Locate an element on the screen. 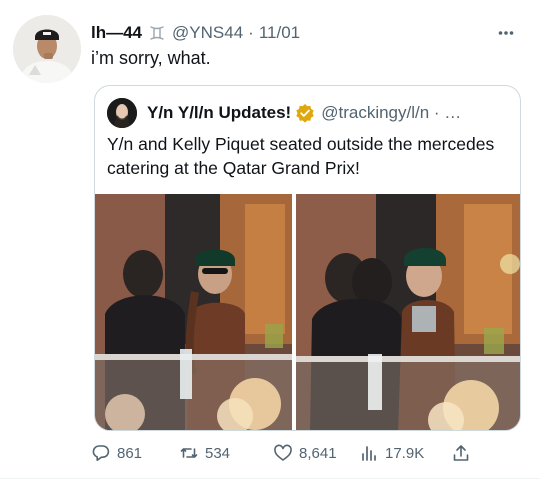 The height and width of the screenshot is (481, 540). quote-avatar is located at coordinates (122, 113).